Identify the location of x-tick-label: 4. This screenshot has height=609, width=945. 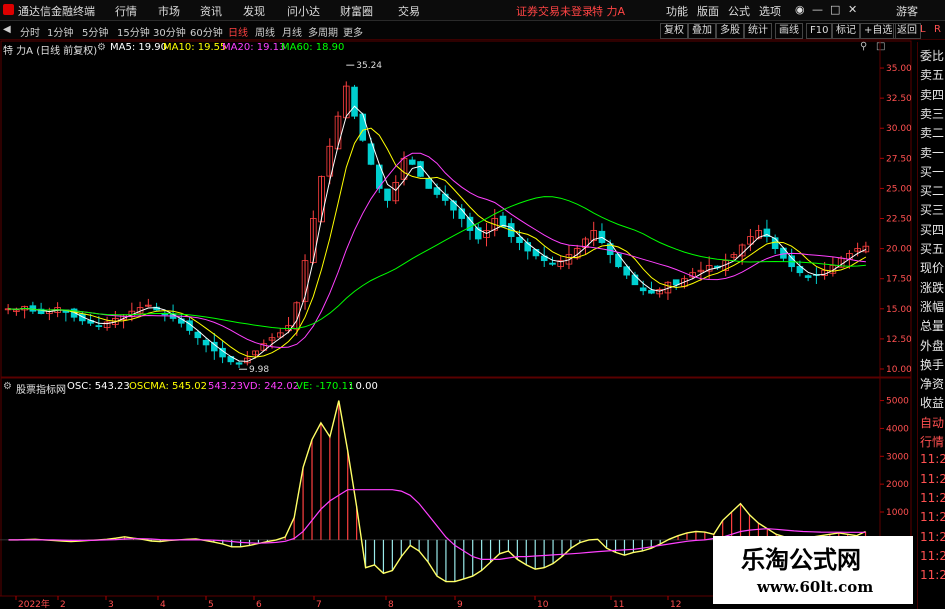
(163, 604).